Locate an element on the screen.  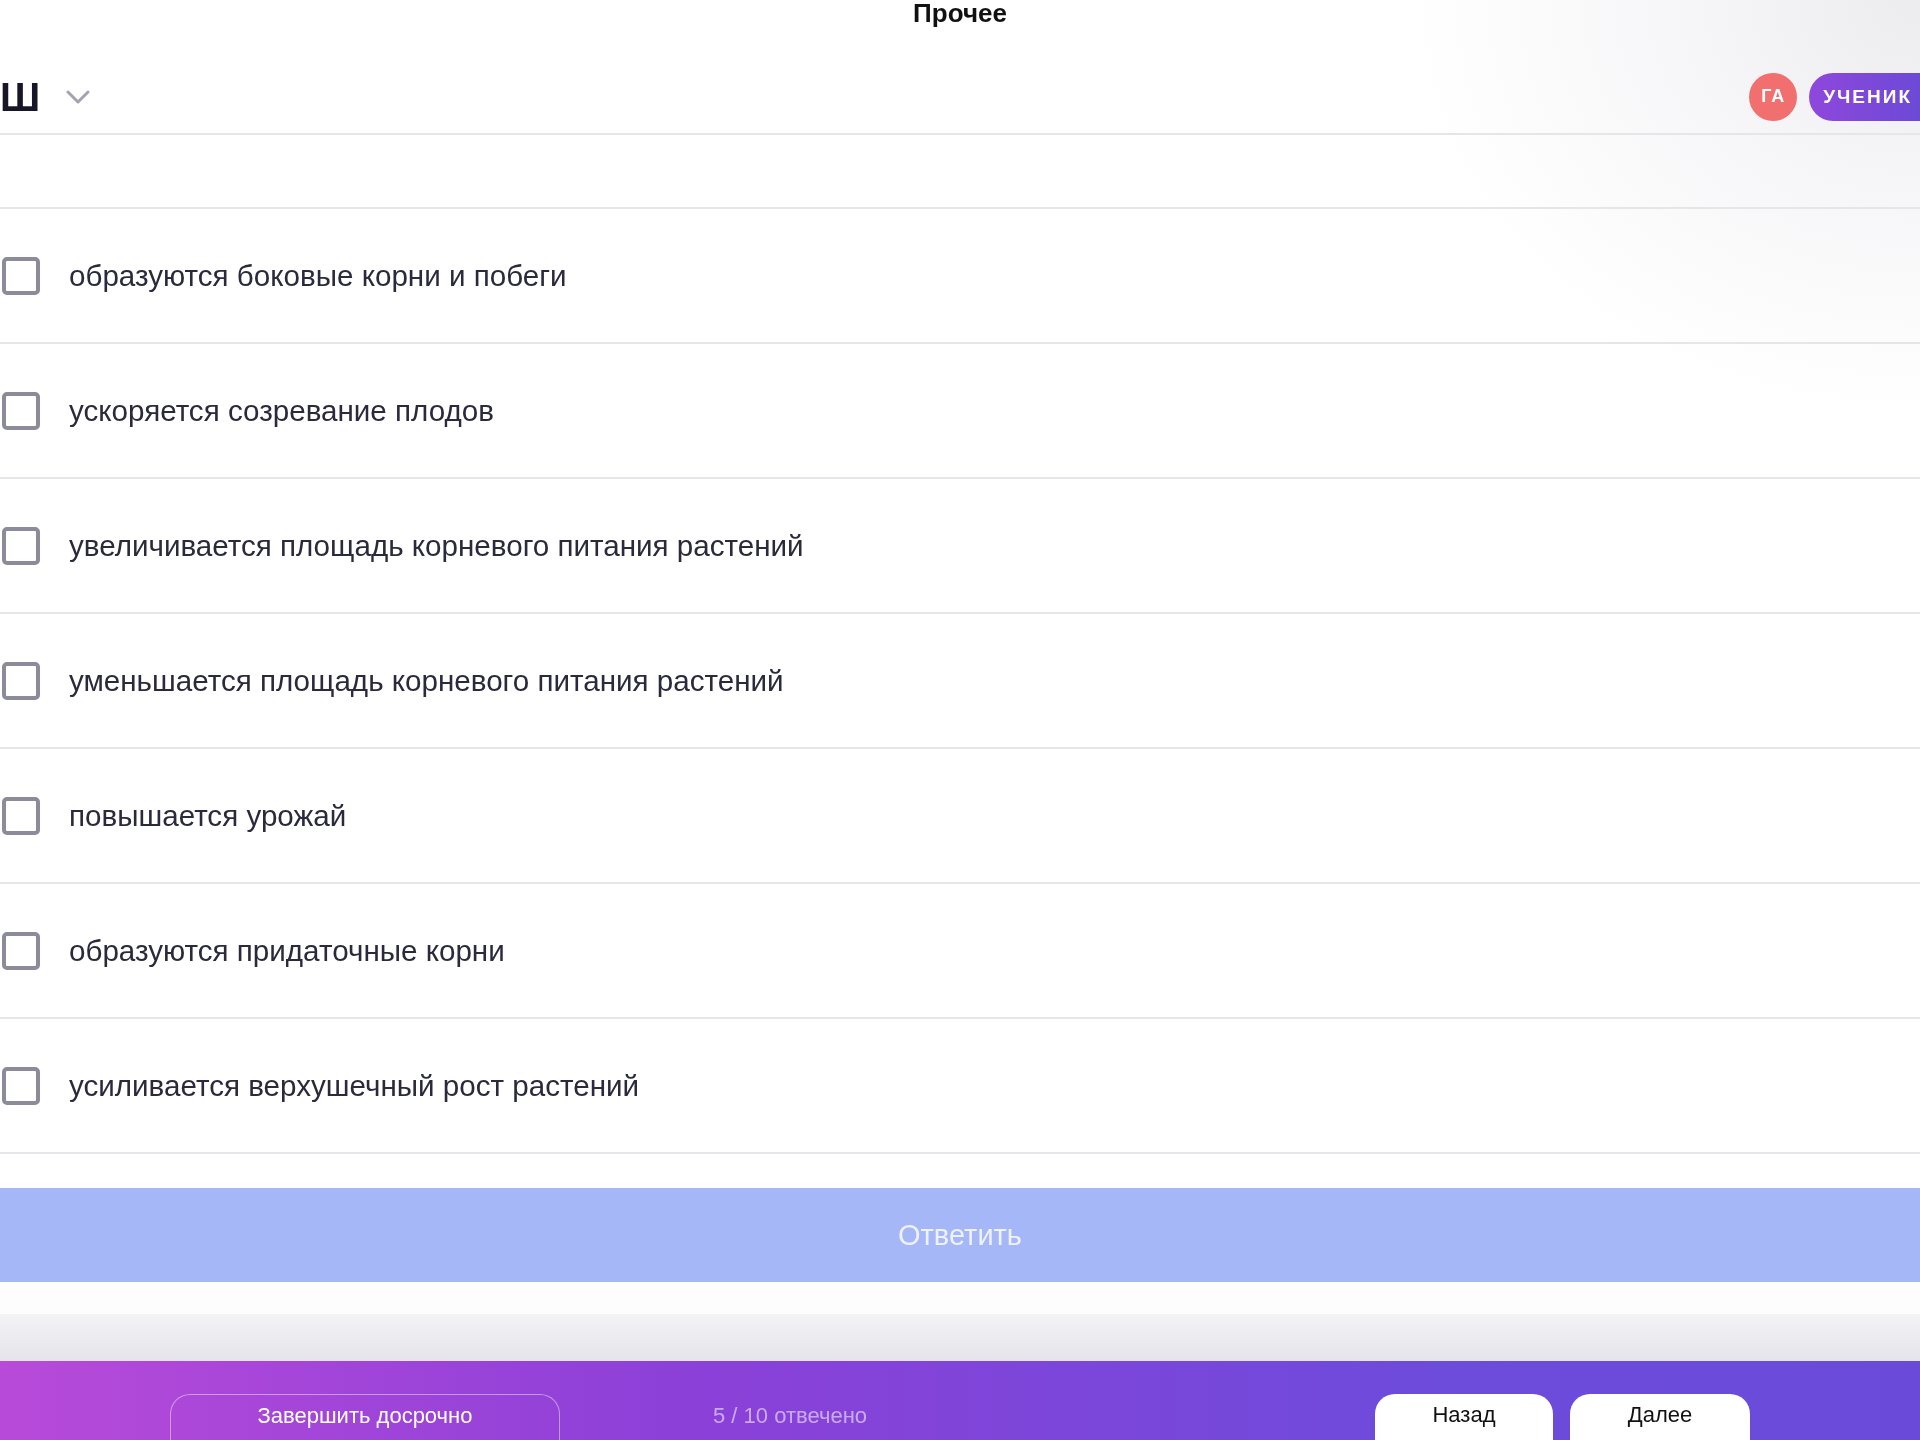
back-button: Назад is located at coordinates (1464, 1417).